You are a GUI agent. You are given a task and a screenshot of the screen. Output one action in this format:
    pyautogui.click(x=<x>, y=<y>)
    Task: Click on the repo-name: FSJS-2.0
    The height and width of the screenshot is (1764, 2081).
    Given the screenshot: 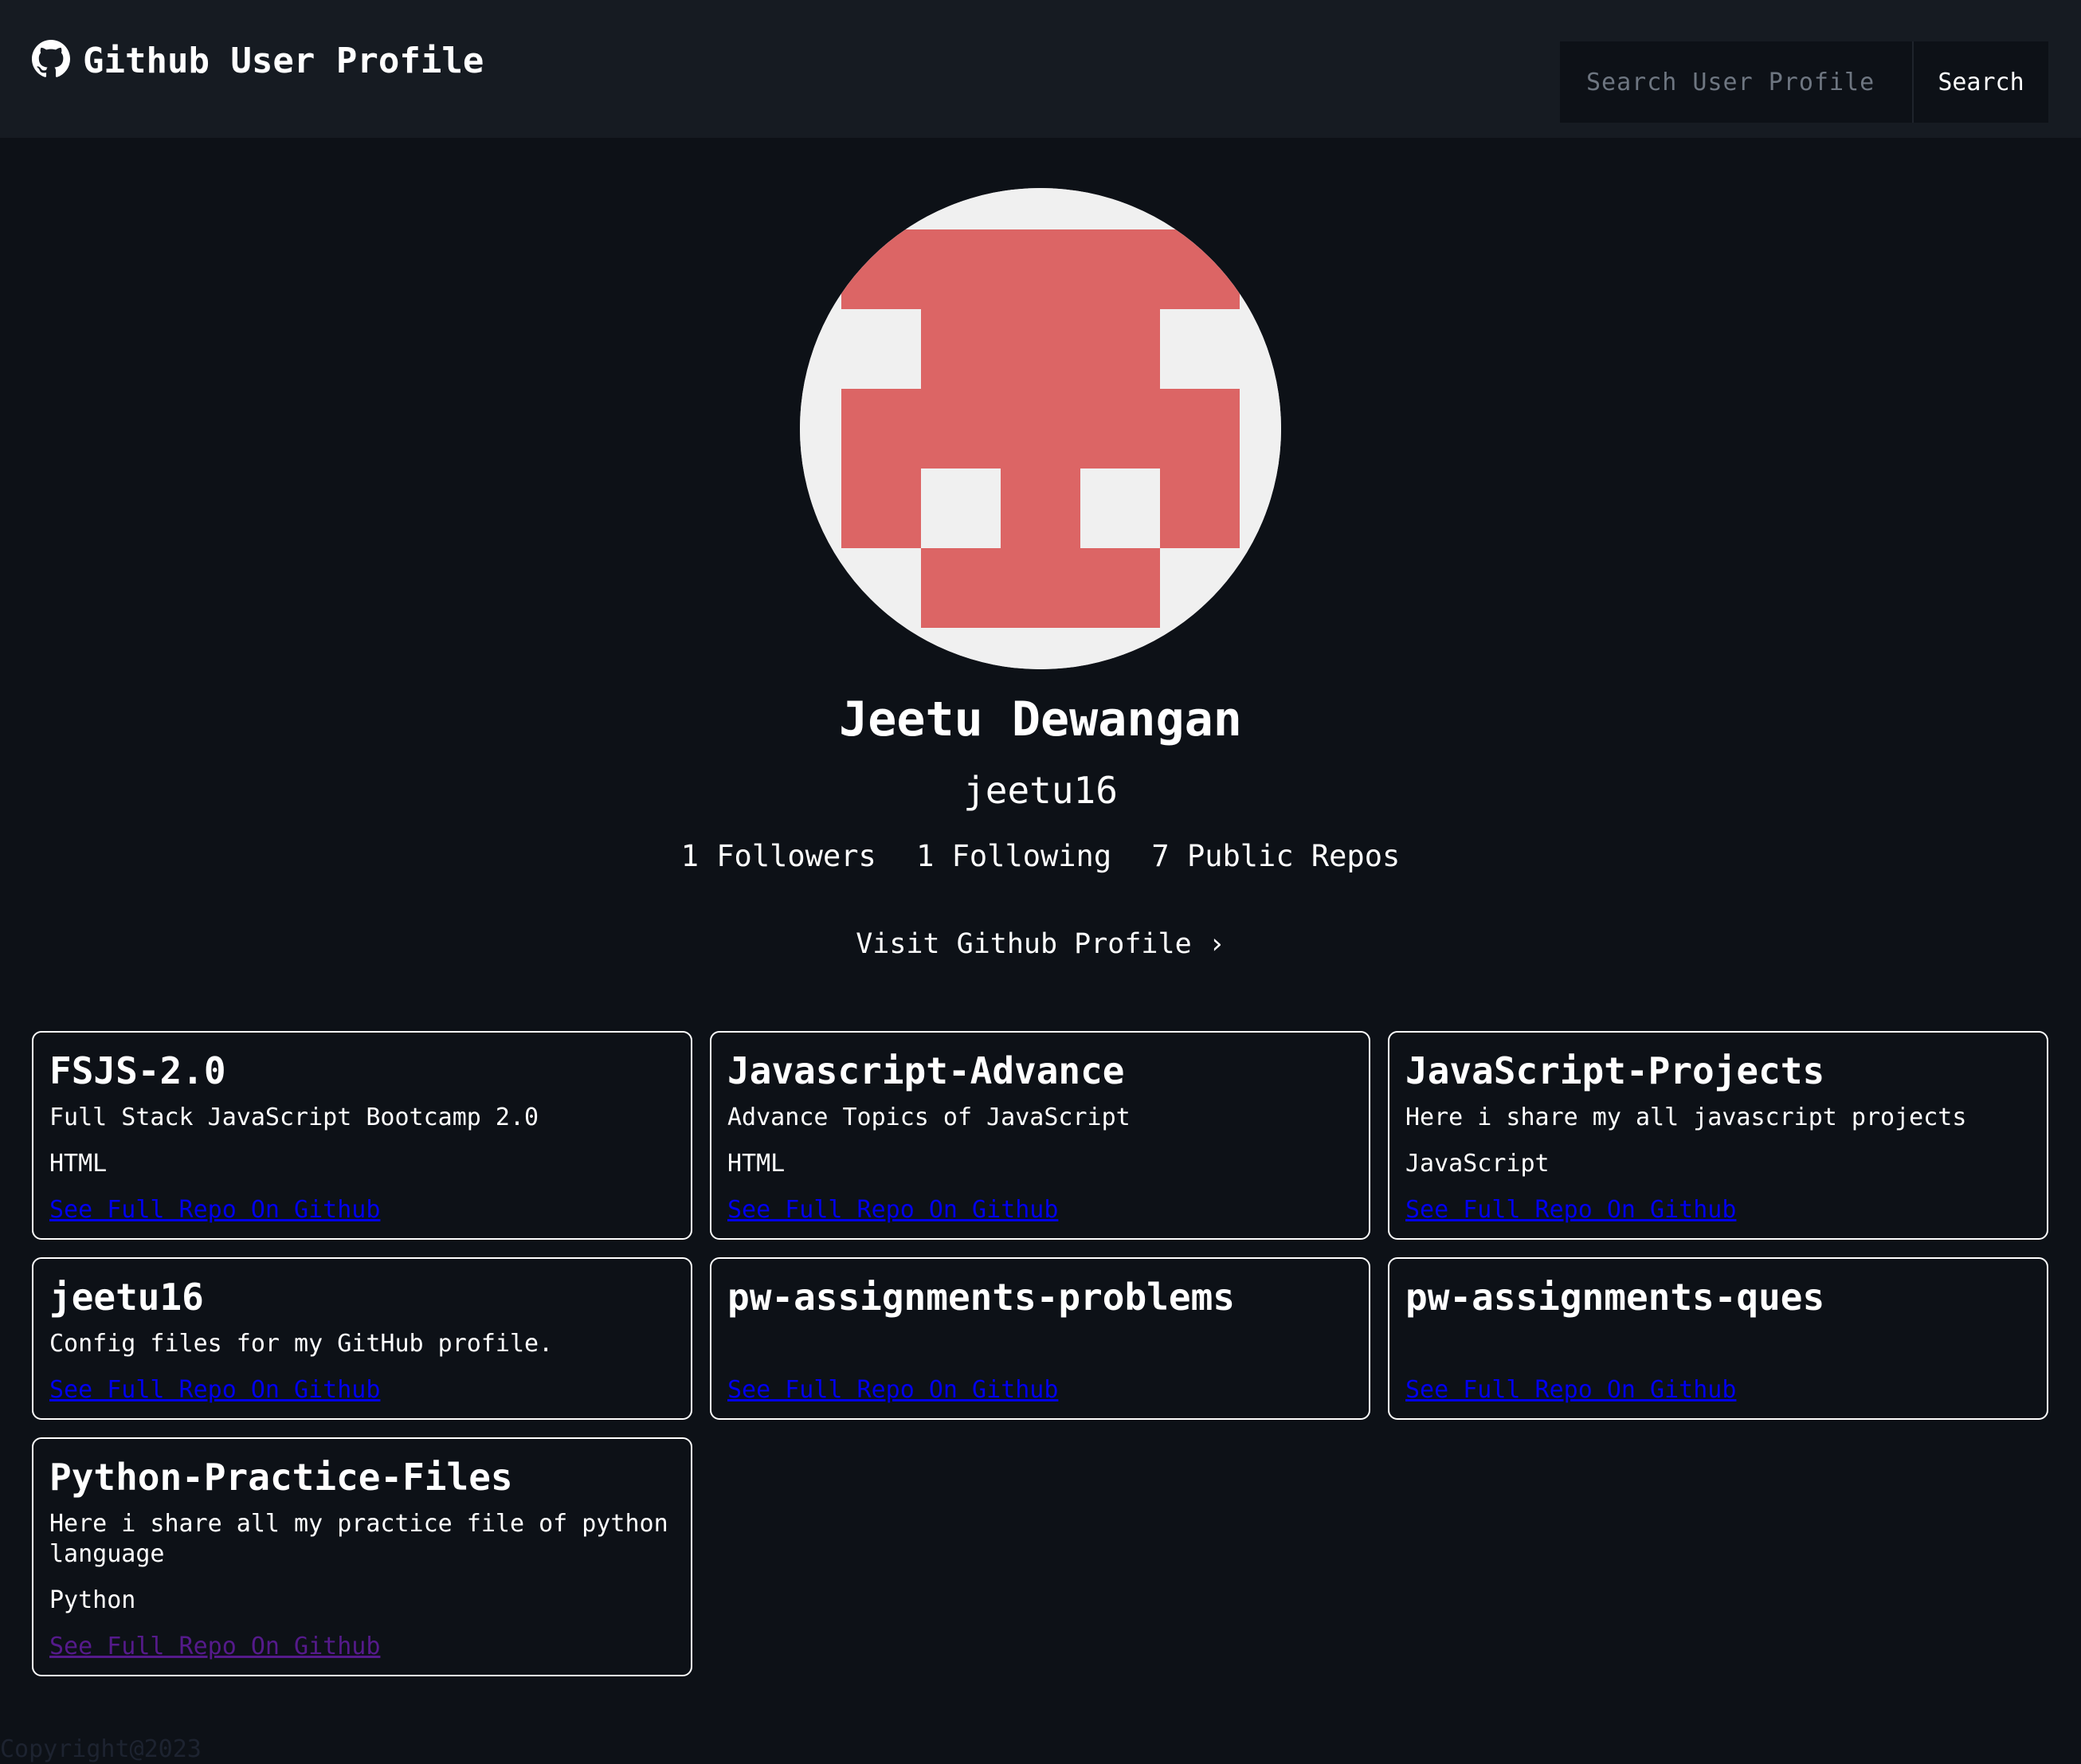 What is the action you would take?
    pyautogui.click(x=137, y=1070)
    